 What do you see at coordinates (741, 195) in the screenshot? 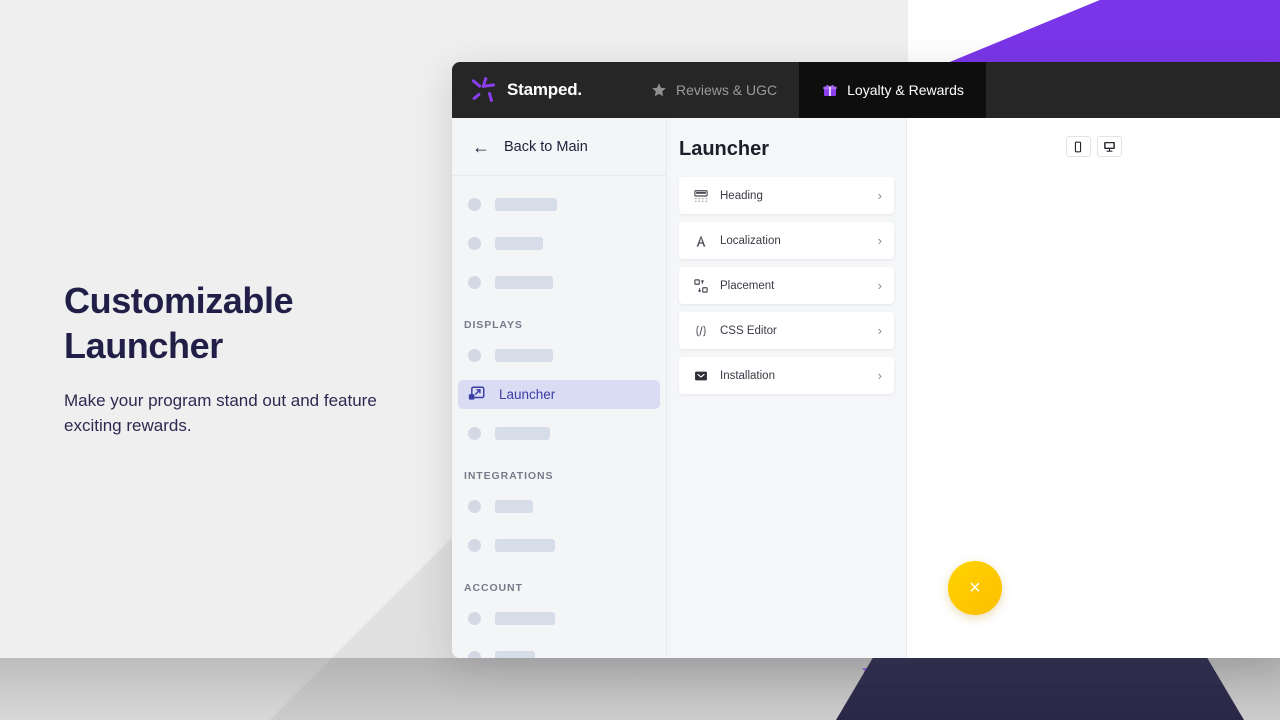
I see `settings-item-heading-label: Heading` at bounding box center [741, 195].